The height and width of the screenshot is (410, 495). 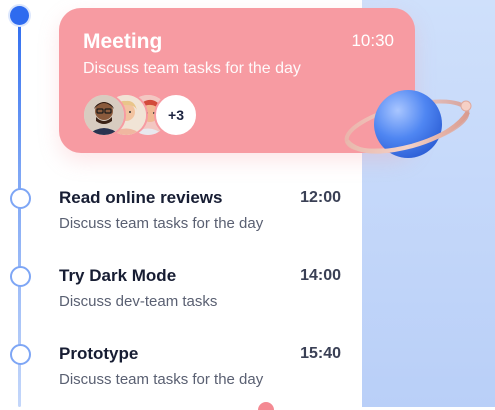 What do you see at coordinates (123, 41) in the screenshot?
I see `meeting-title: Meeting` at bounding box center [123, 41].